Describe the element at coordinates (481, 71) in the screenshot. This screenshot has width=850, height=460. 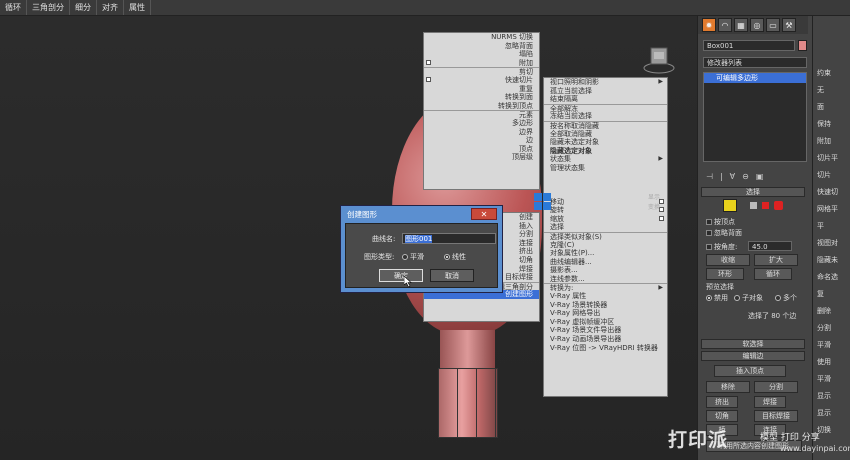
I see `menu-item: 剪切` at that location.